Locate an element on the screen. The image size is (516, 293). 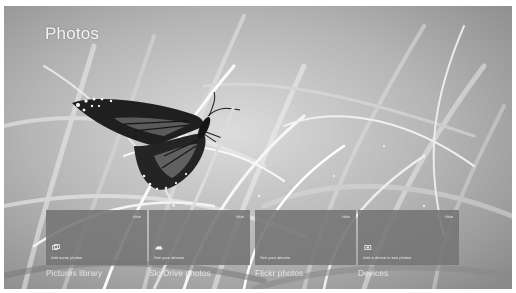
tile-flickr-photos: Hide See your albums is located at coordinates (305, 237).